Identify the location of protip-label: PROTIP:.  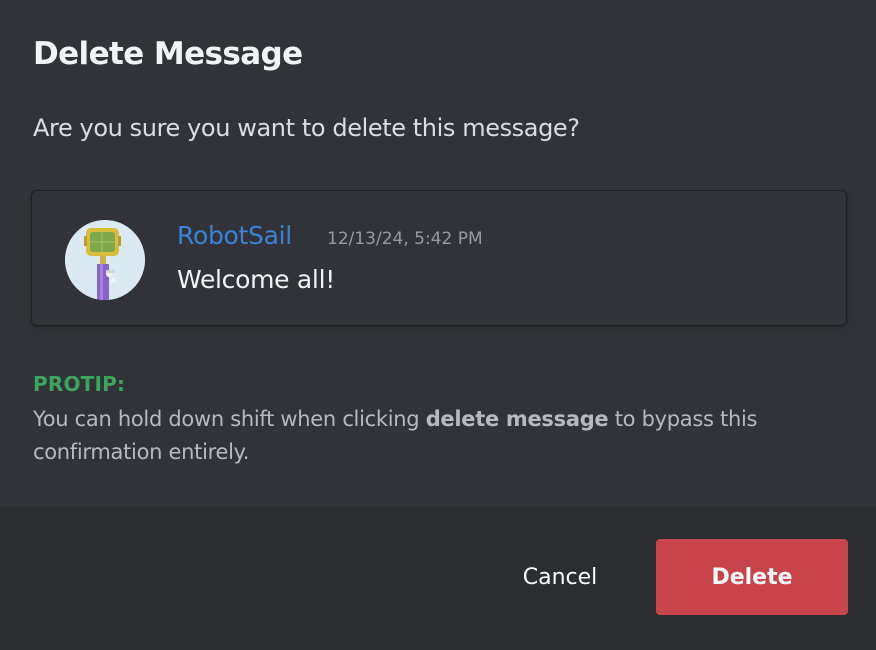
(79, 384).